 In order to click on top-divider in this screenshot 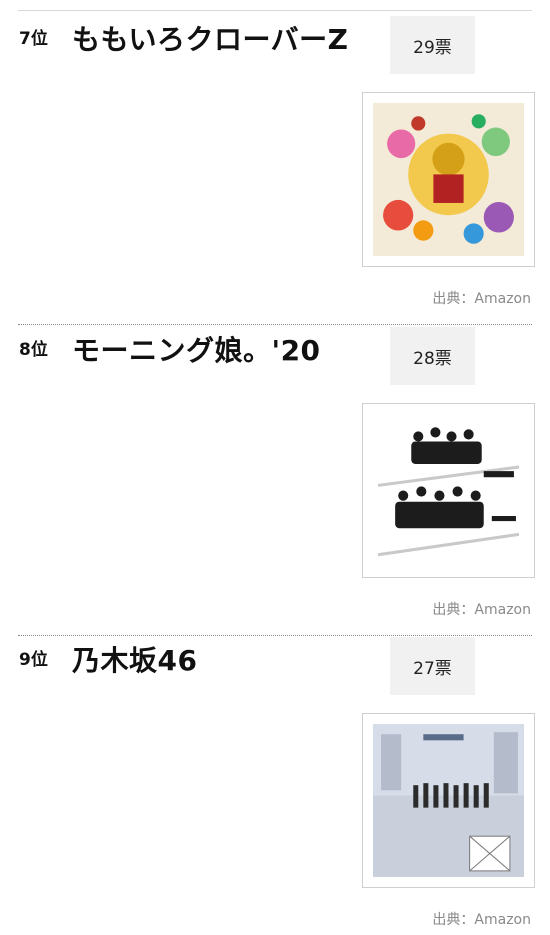, I will do `click(275, 10)`.